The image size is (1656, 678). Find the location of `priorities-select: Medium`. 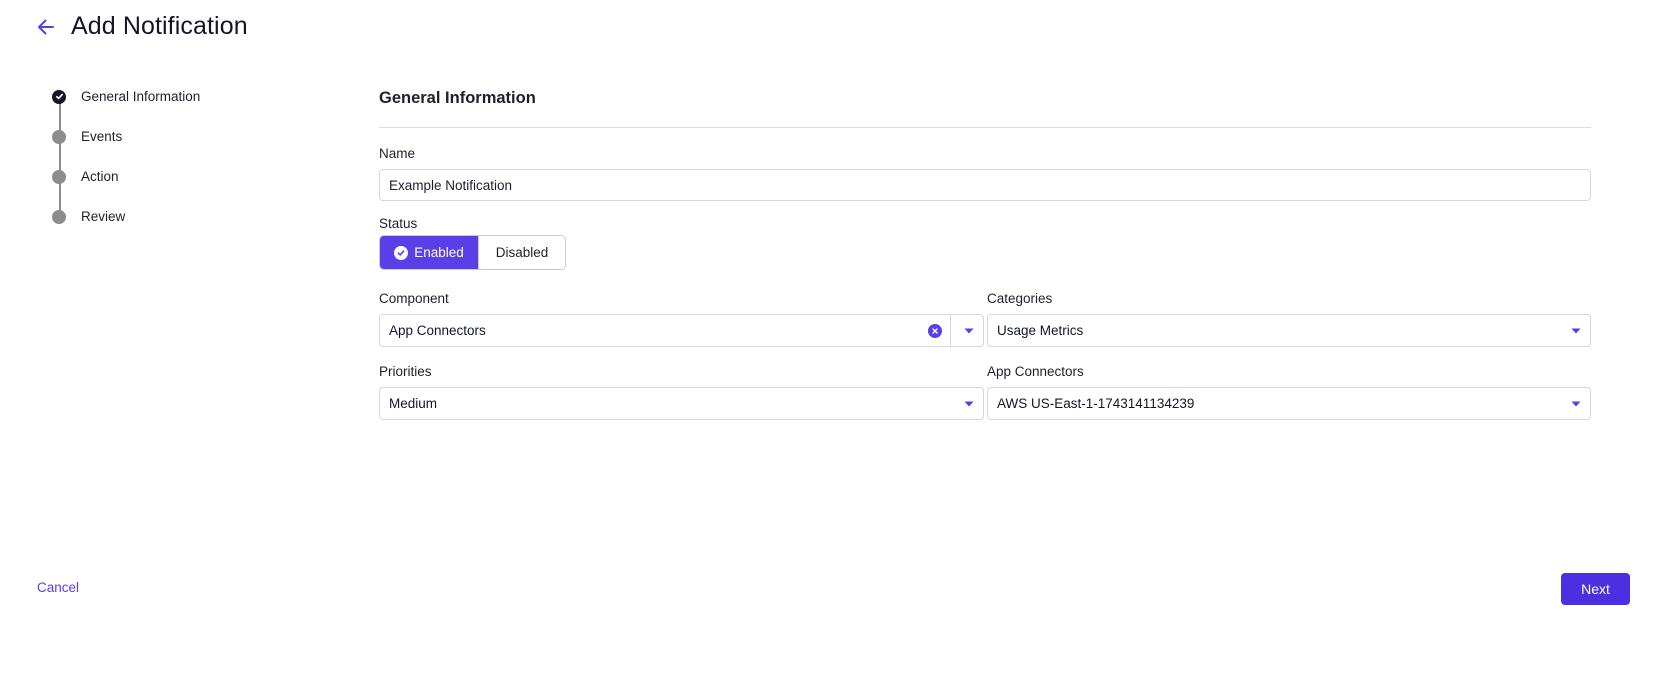

priorities-select: Medium is located at coordinates (681, 403).